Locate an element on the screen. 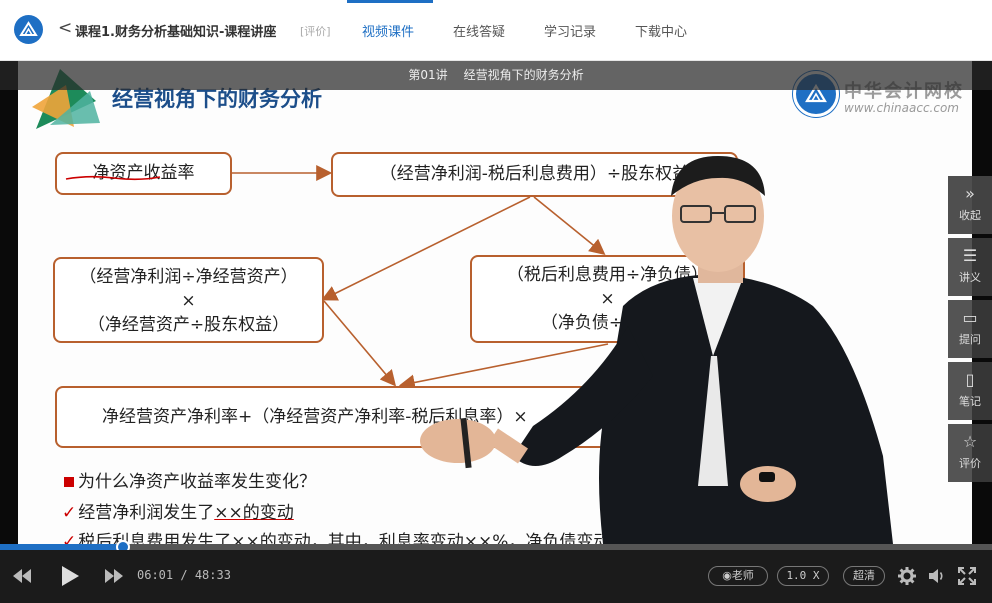 This screenshot has height=603, width=992. notebook-icon: ▯ is located at coordinates (970, 379).